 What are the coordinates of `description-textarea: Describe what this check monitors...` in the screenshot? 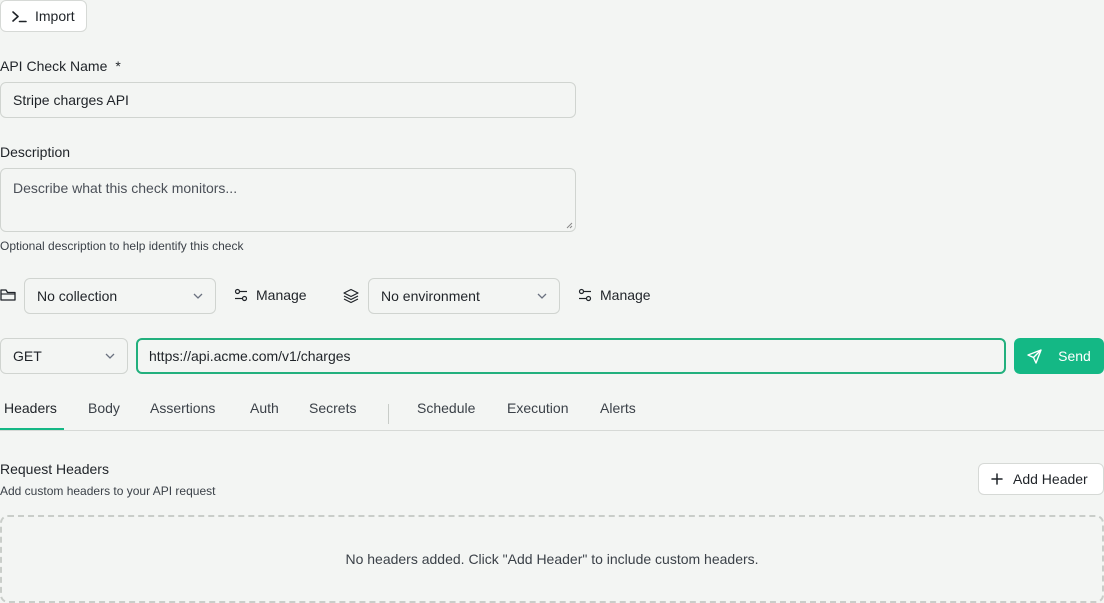 It's located at (288, 200).